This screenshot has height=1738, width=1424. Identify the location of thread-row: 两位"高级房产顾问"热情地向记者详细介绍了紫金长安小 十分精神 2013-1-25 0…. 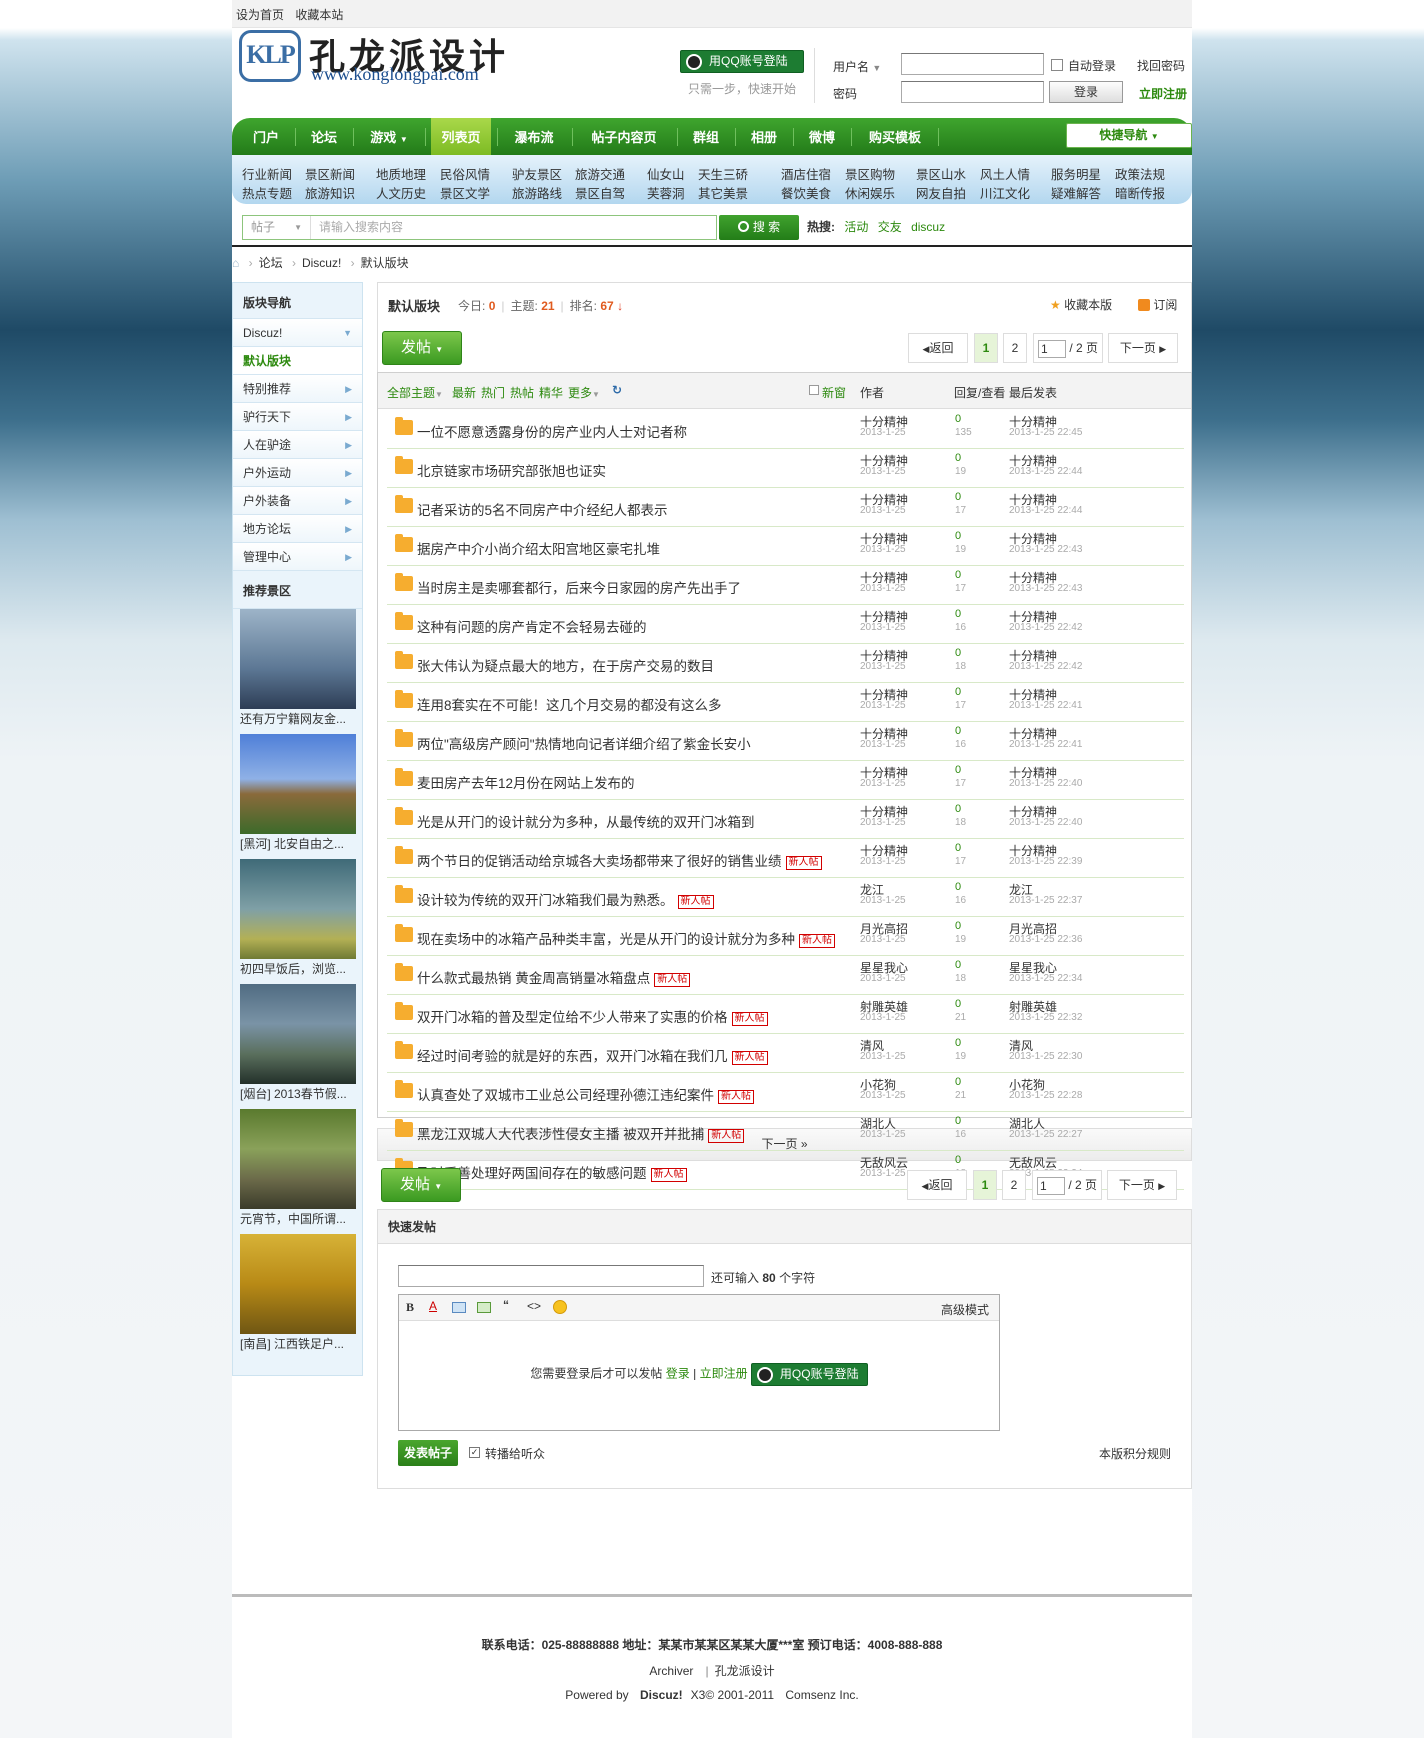
(785, 741).